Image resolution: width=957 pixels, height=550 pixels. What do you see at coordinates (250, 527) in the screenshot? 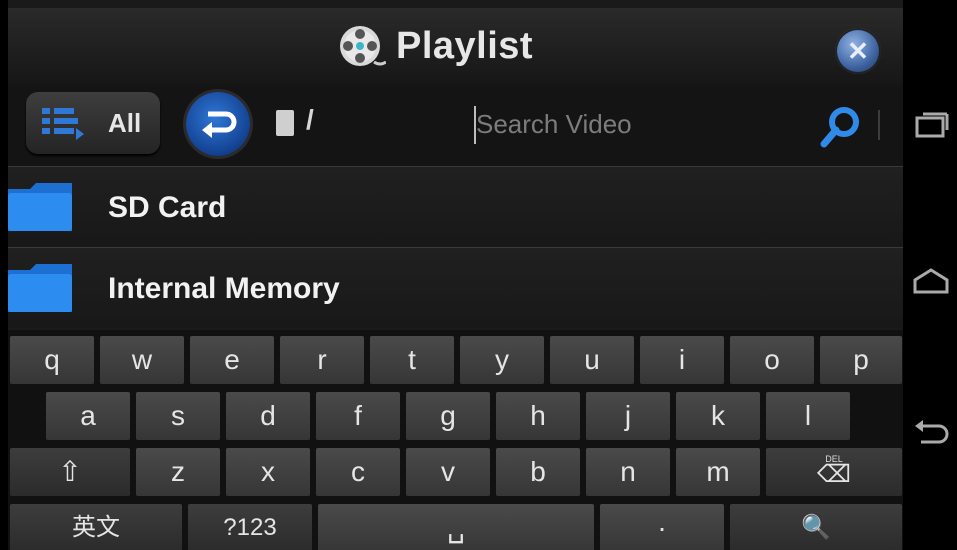
I see `symbols-key: ?123` at bounding box center [250, 527].